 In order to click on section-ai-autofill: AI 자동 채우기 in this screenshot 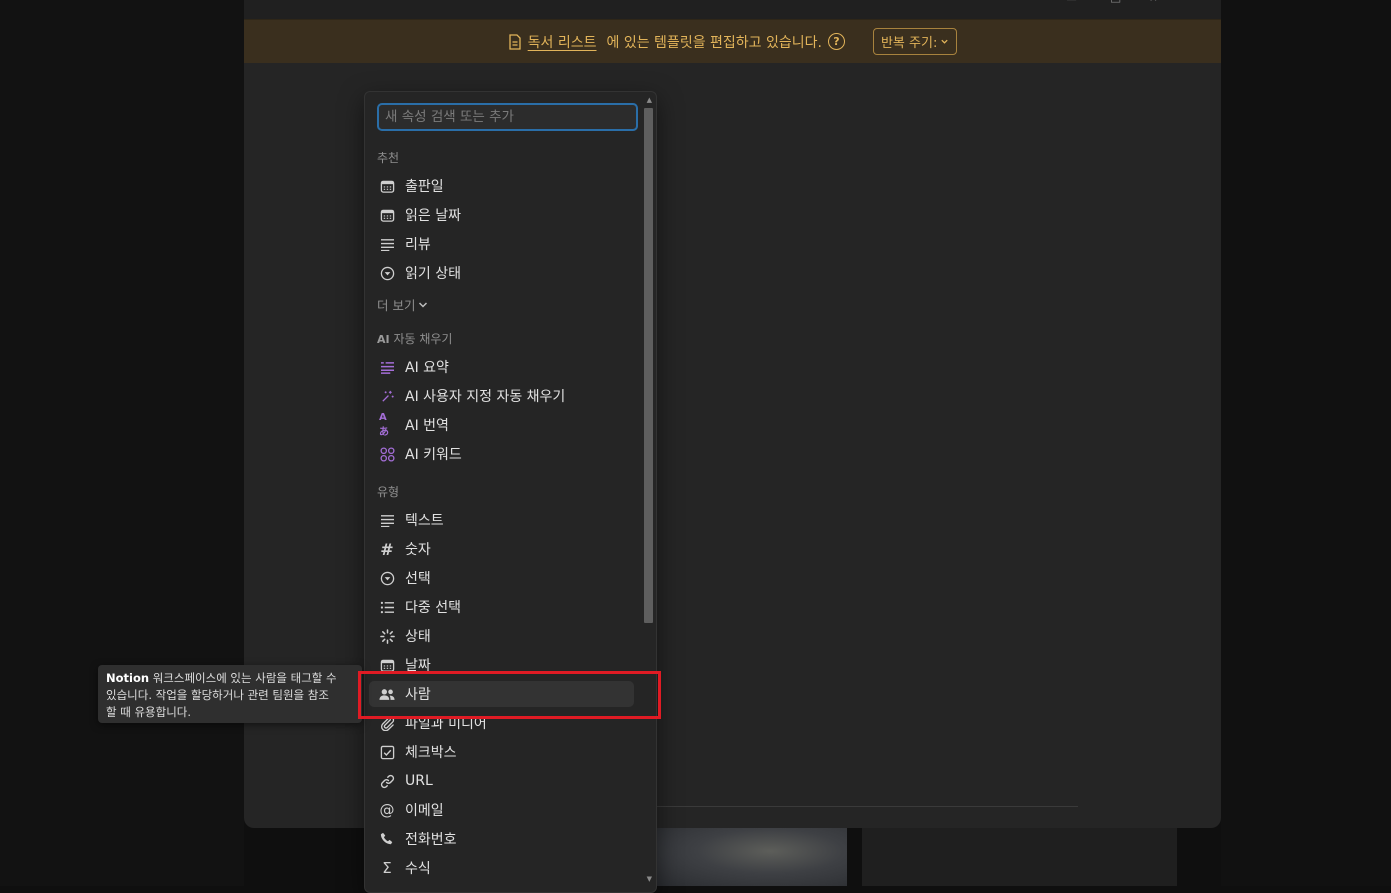, I will do `click(414, 338)`.